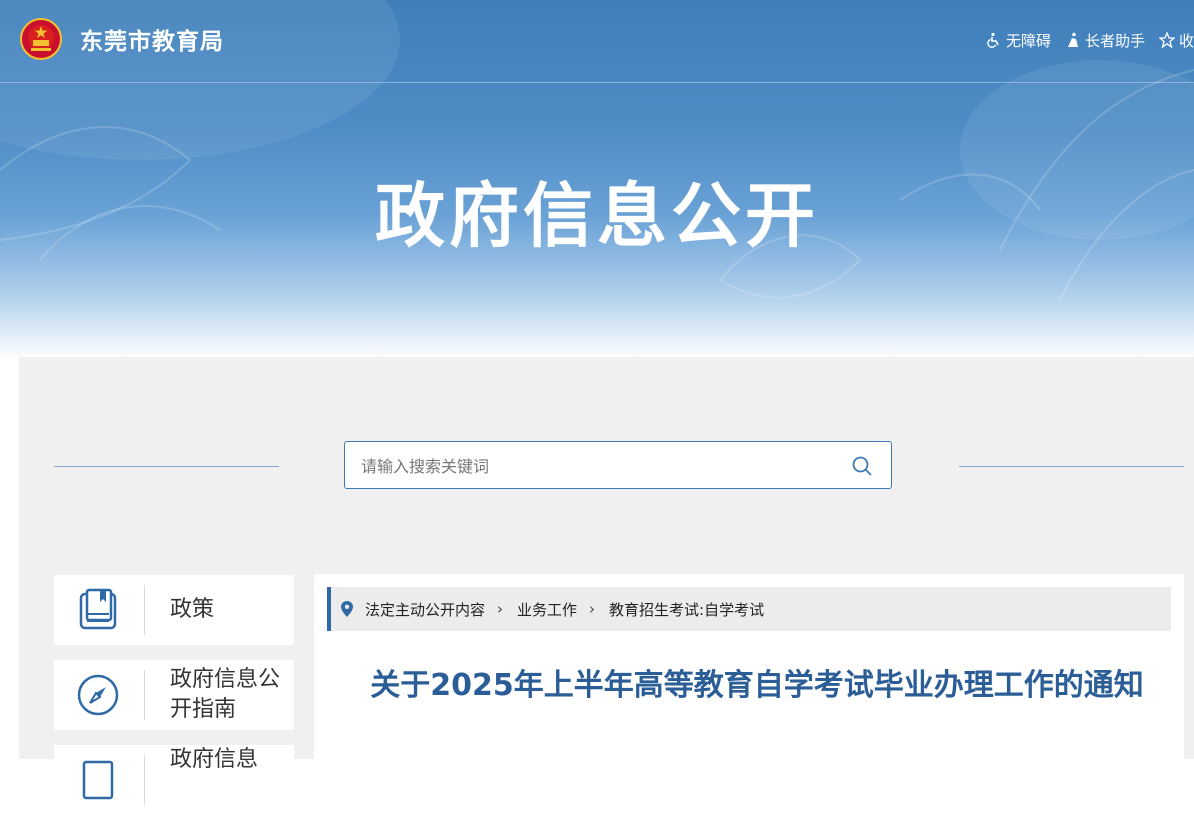 This screenshot has width=1194, height=815. What do you see at coordinates (425, 609) in the screenshot?
I see `breadcrumb-item: 法定主动公开内容` at bounding box center [425, 609].